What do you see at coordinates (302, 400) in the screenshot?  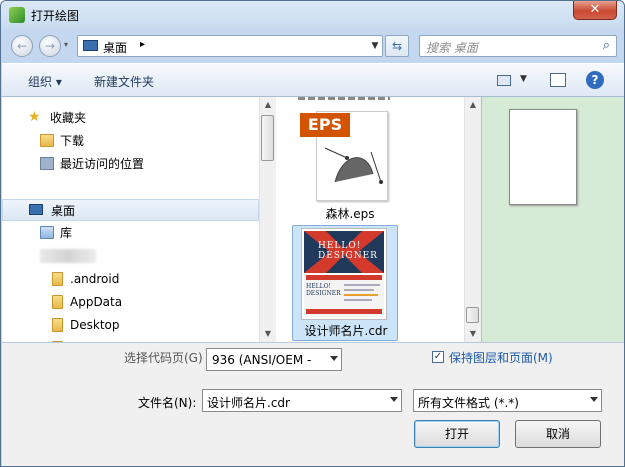 I see `filename-input: 设计师名片.cdr` at bounding box center [302, 400].